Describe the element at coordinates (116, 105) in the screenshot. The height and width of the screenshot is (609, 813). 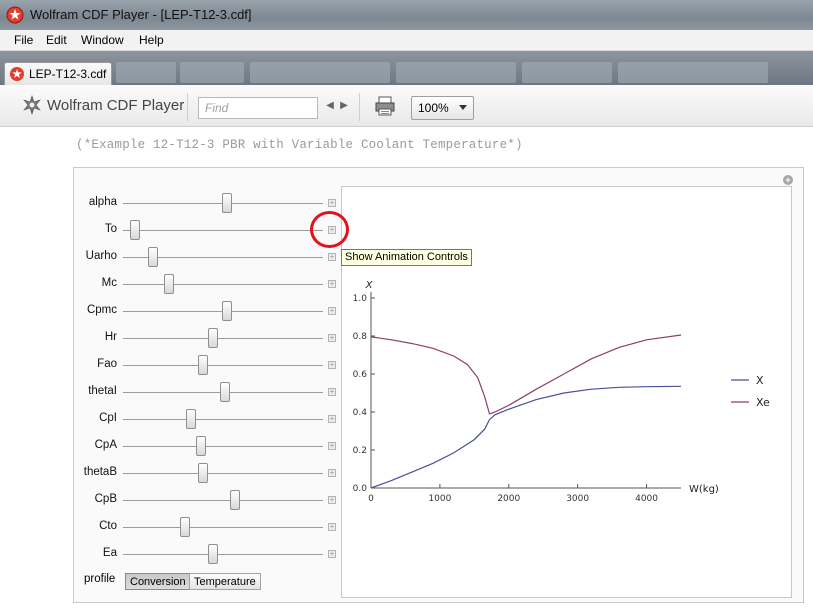
I see `brand-name: Wolfram CDF Player` at that location.